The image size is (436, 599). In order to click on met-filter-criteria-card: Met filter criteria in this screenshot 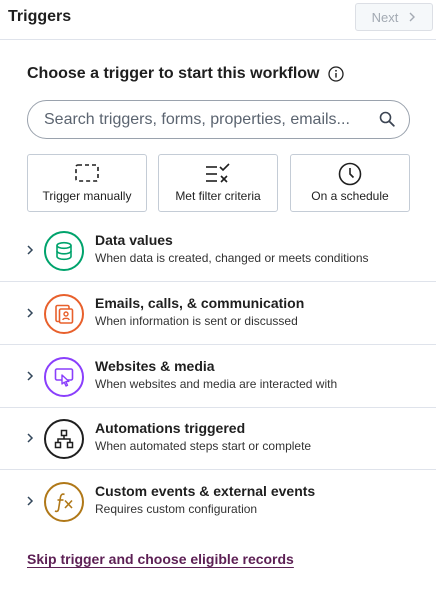, I will do `click(218, 183)`.